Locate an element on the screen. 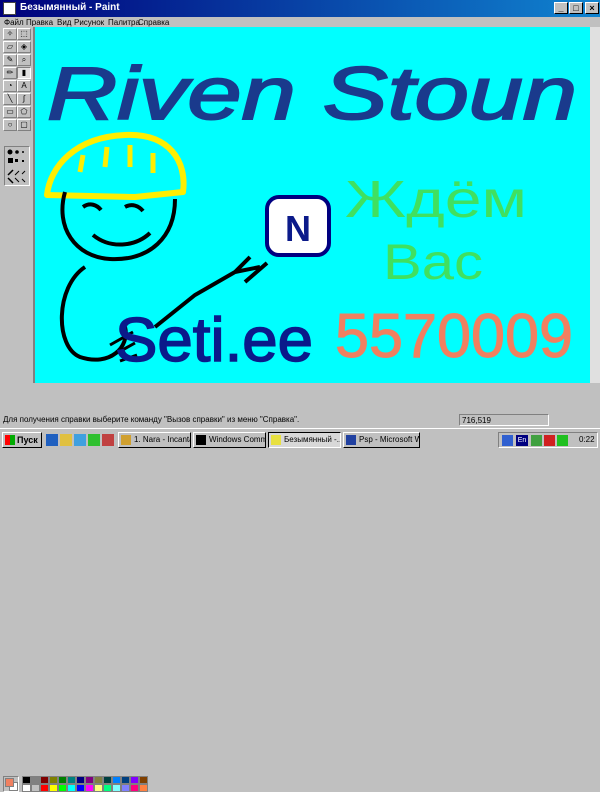 The width and height of the screenshot is (600, 792). menu-image: Рисунок is located at coordinates (89, 22).